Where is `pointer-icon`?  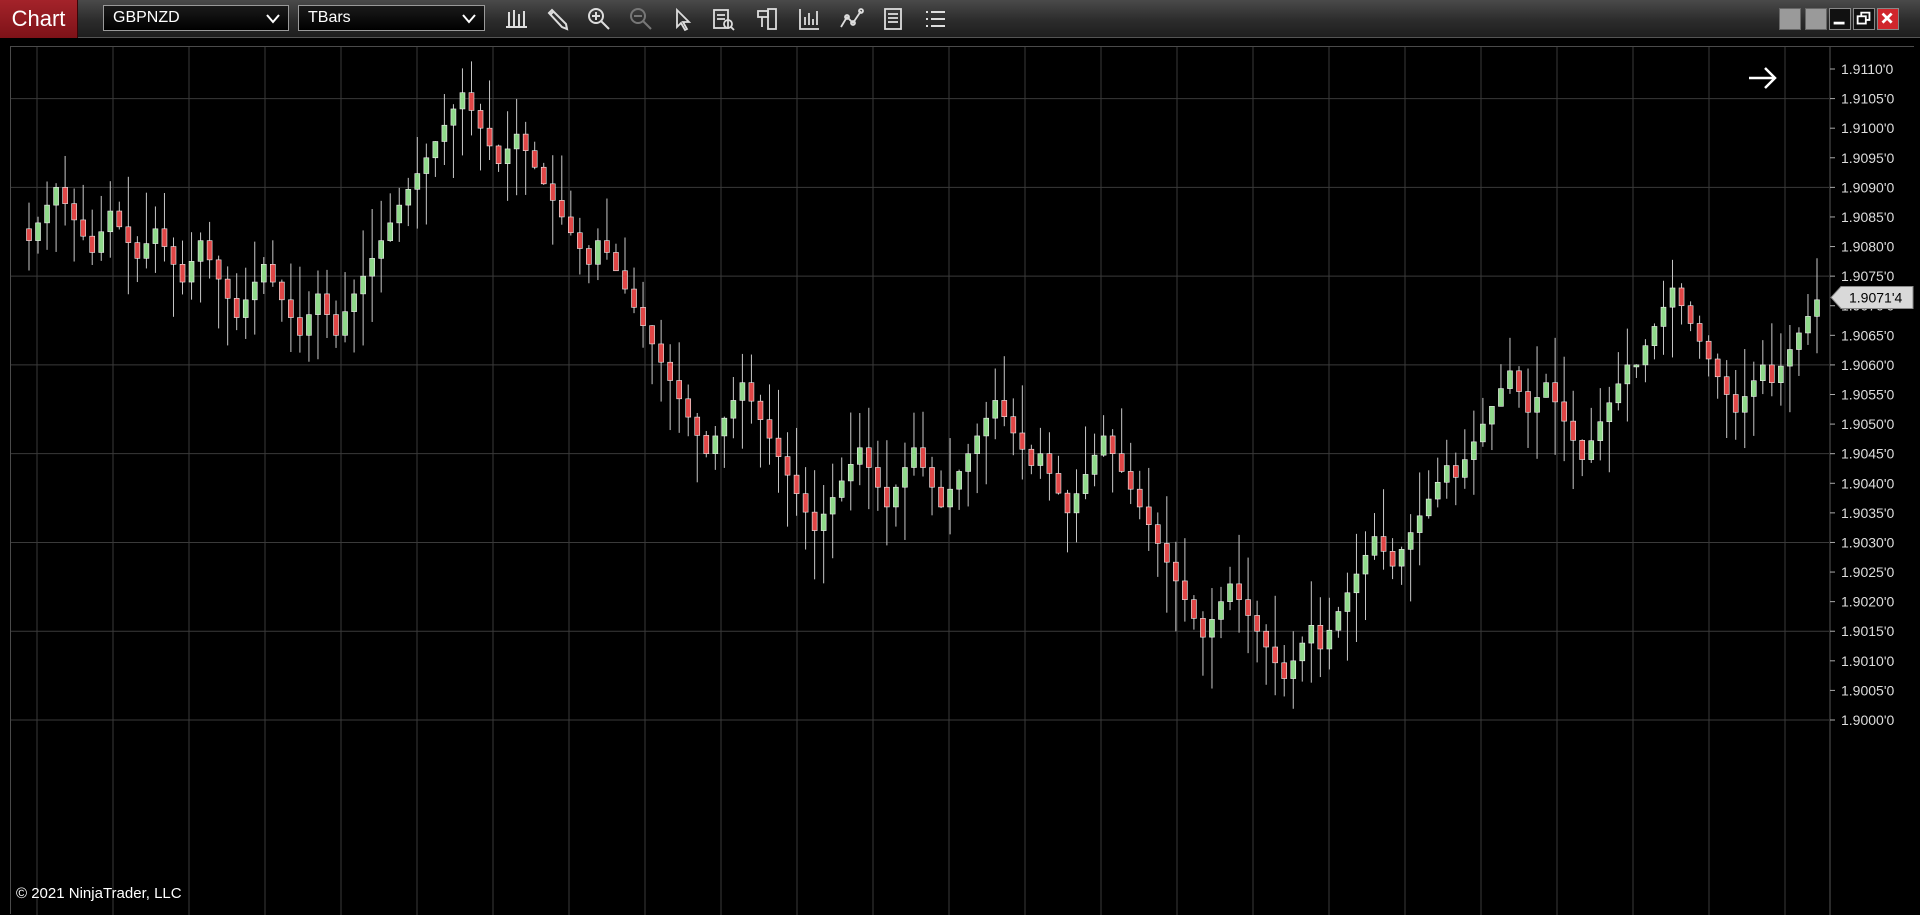
pointer-icon is located at coordinates (682, 19).